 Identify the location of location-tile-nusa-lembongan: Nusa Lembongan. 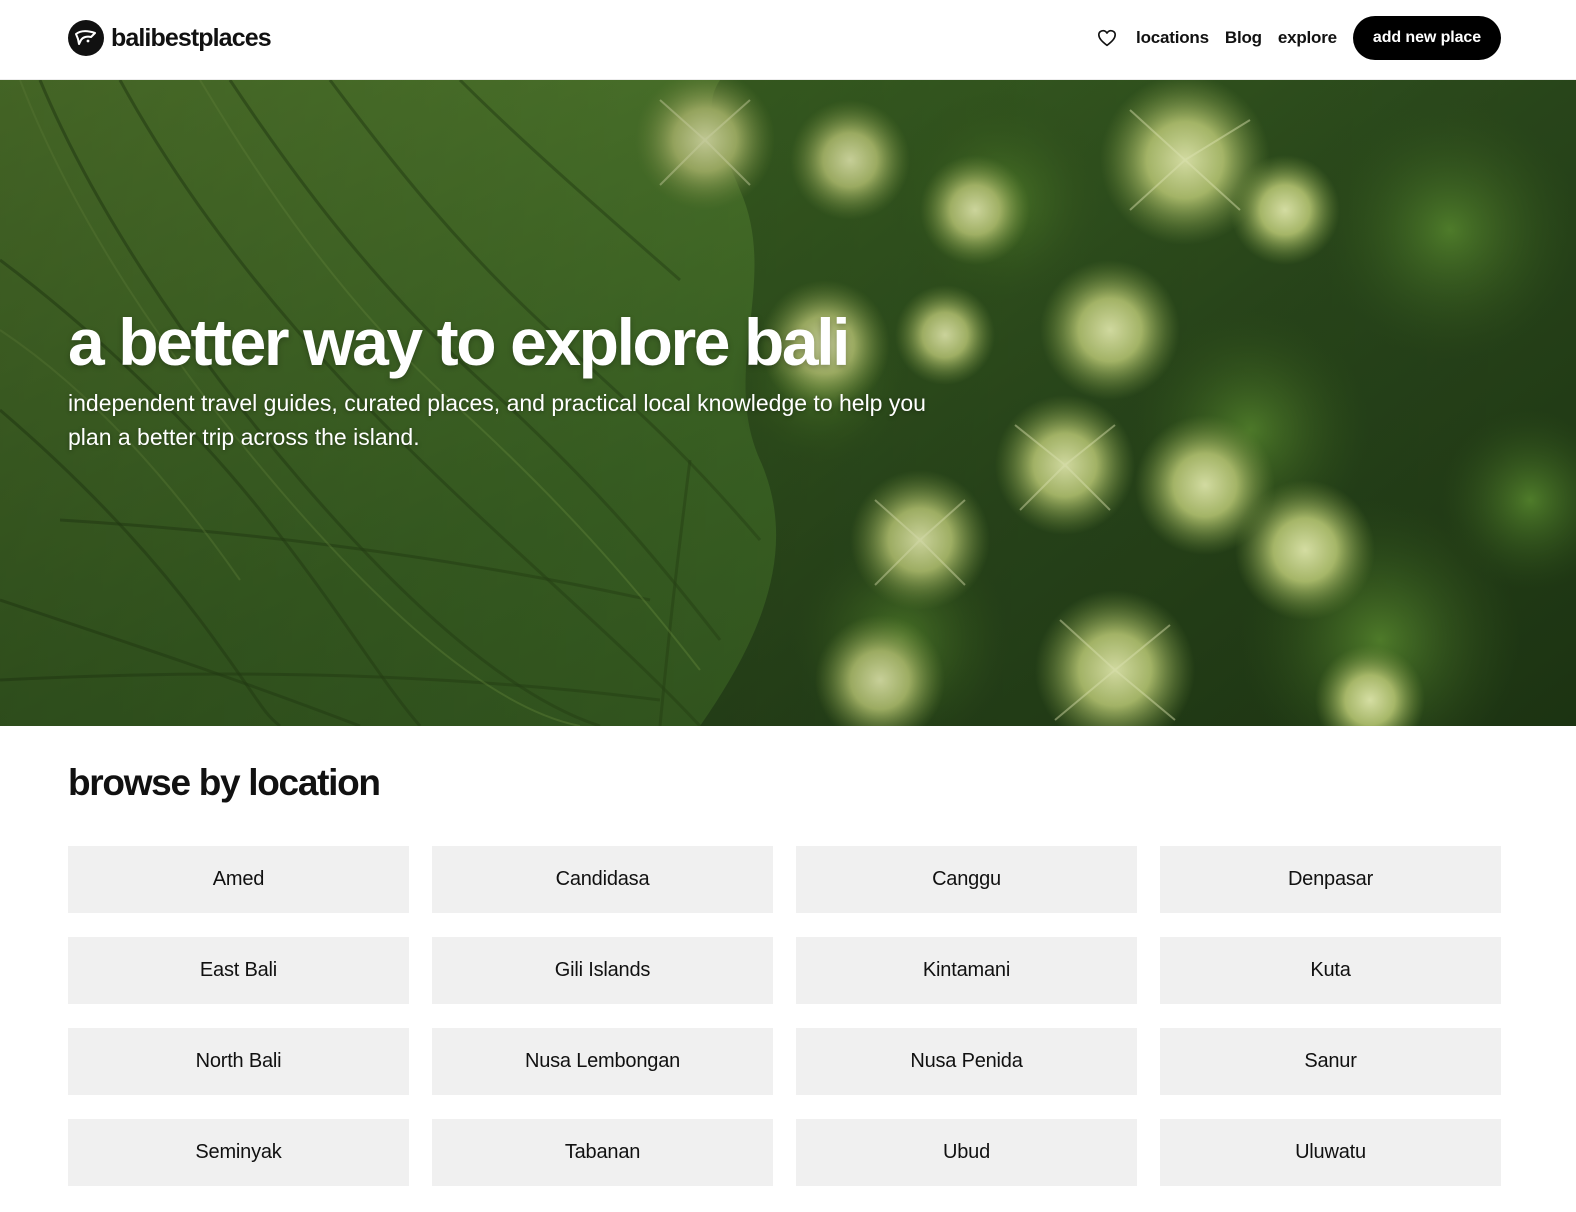
(602, 1061).